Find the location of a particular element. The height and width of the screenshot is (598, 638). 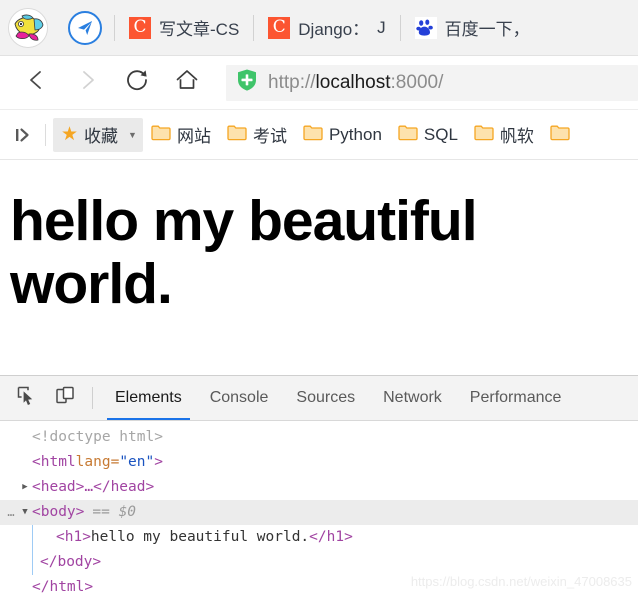

tab-elements: Elements is located at coordinates (148, 398).